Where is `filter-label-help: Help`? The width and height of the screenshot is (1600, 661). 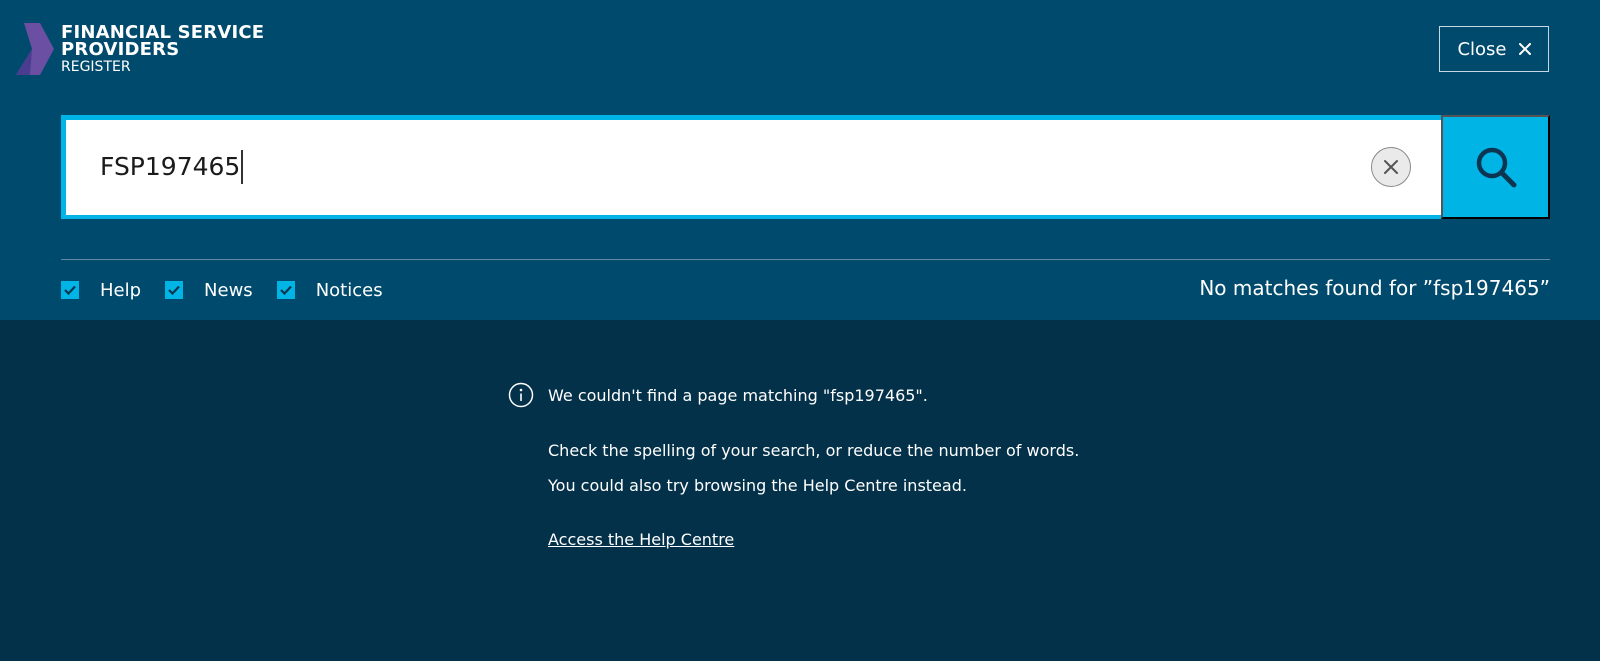 filter-label-help: Help is located at coordinates (121, 290).